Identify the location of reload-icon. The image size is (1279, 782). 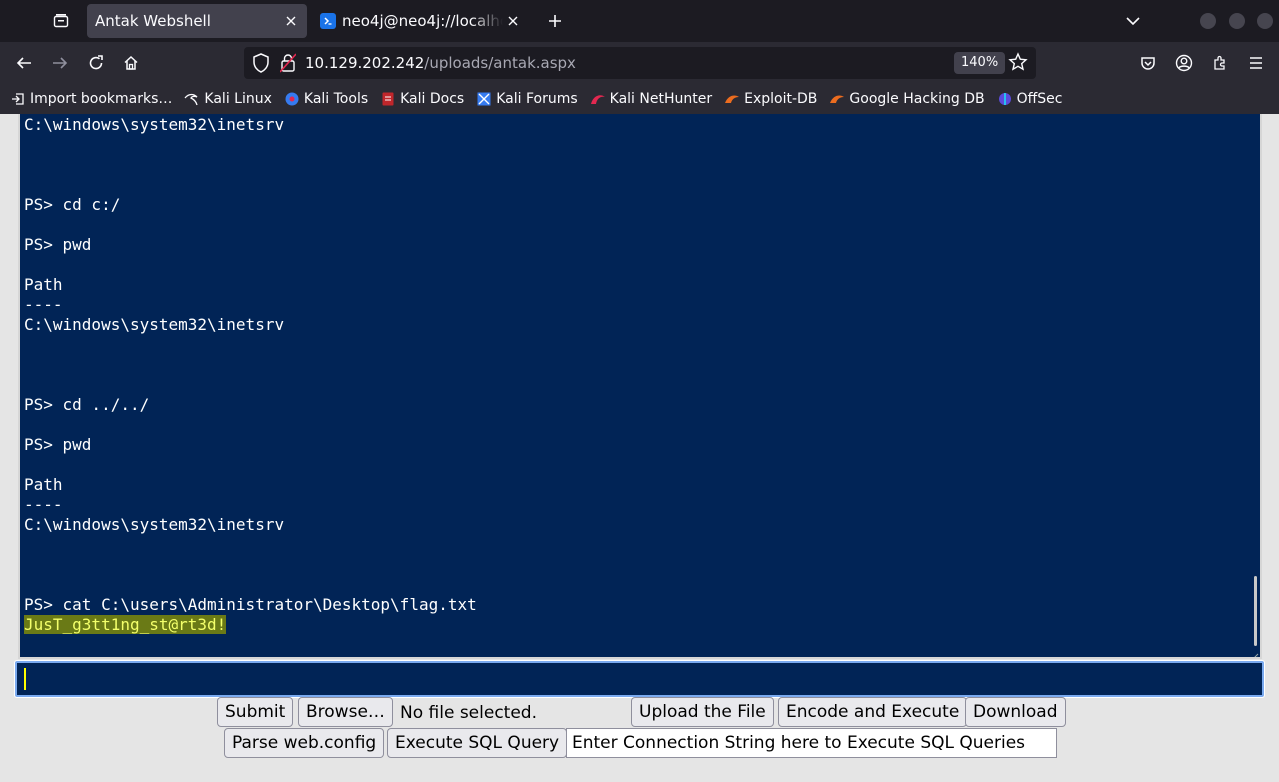
(96, 63).